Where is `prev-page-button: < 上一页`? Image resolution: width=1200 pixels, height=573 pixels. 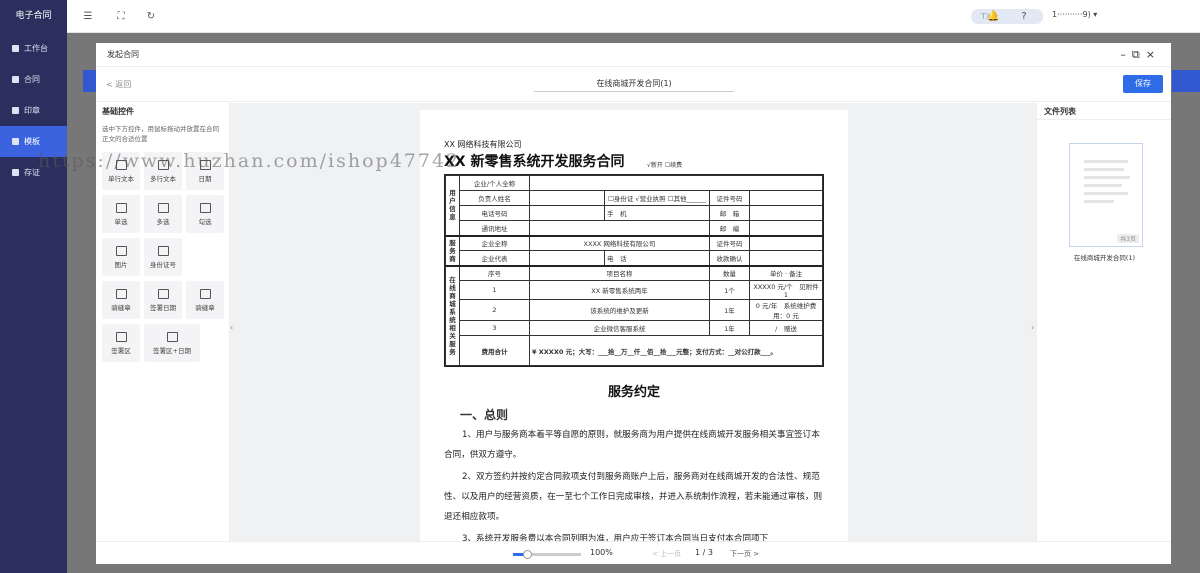 prev-page-button: < 上一页 is located at coordinates (666, 554).